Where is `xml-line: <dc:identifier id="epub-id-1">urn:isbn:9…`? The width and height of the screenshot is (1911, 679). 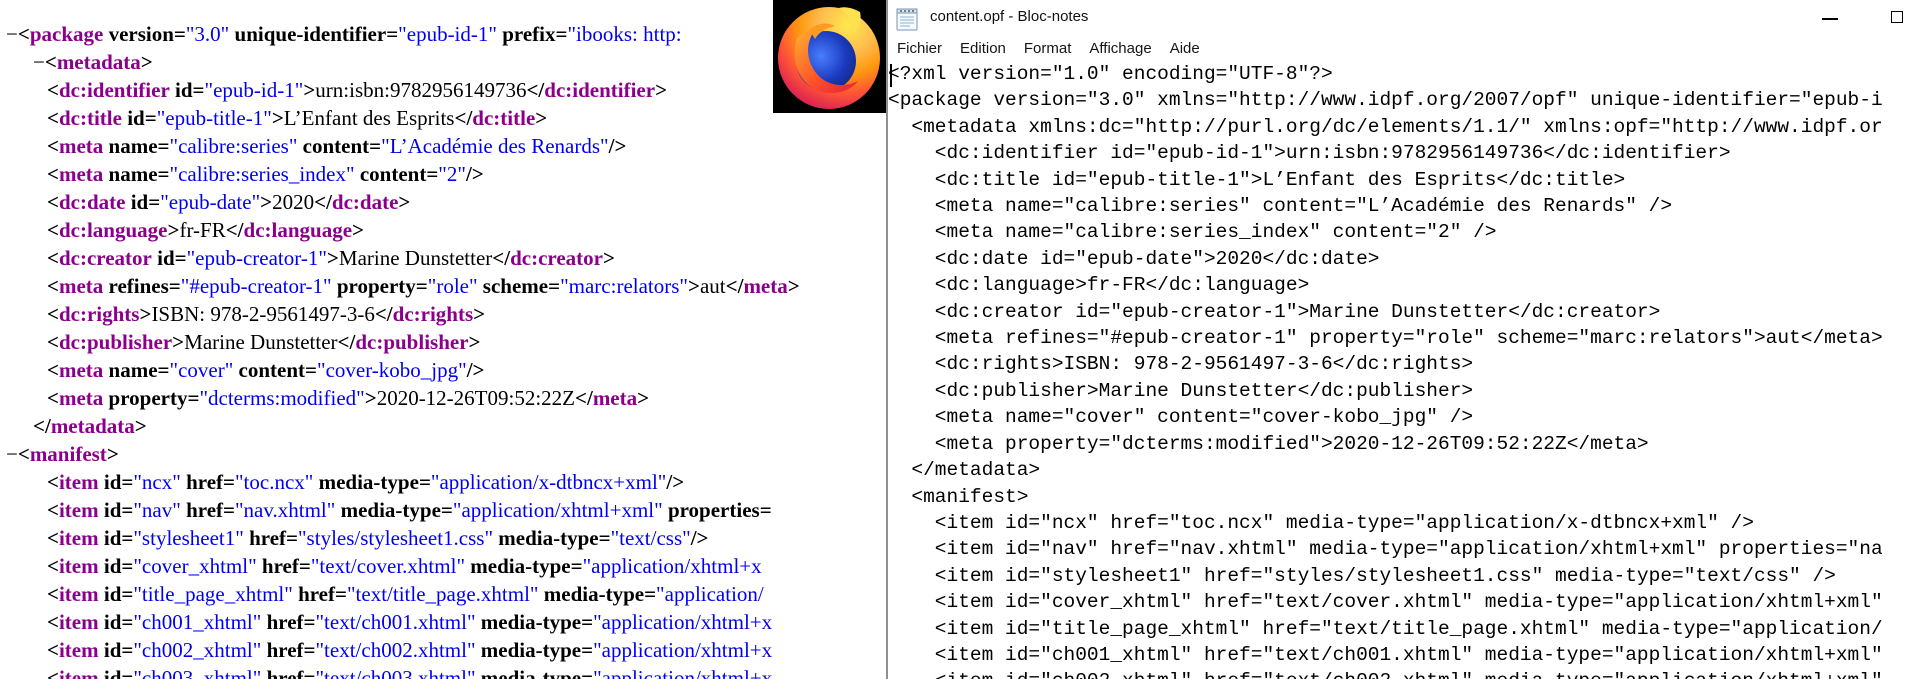 xml-line: <dc:identifier id="epub-id-1">urn:isbn:9… is located at coordinates (443, 90).